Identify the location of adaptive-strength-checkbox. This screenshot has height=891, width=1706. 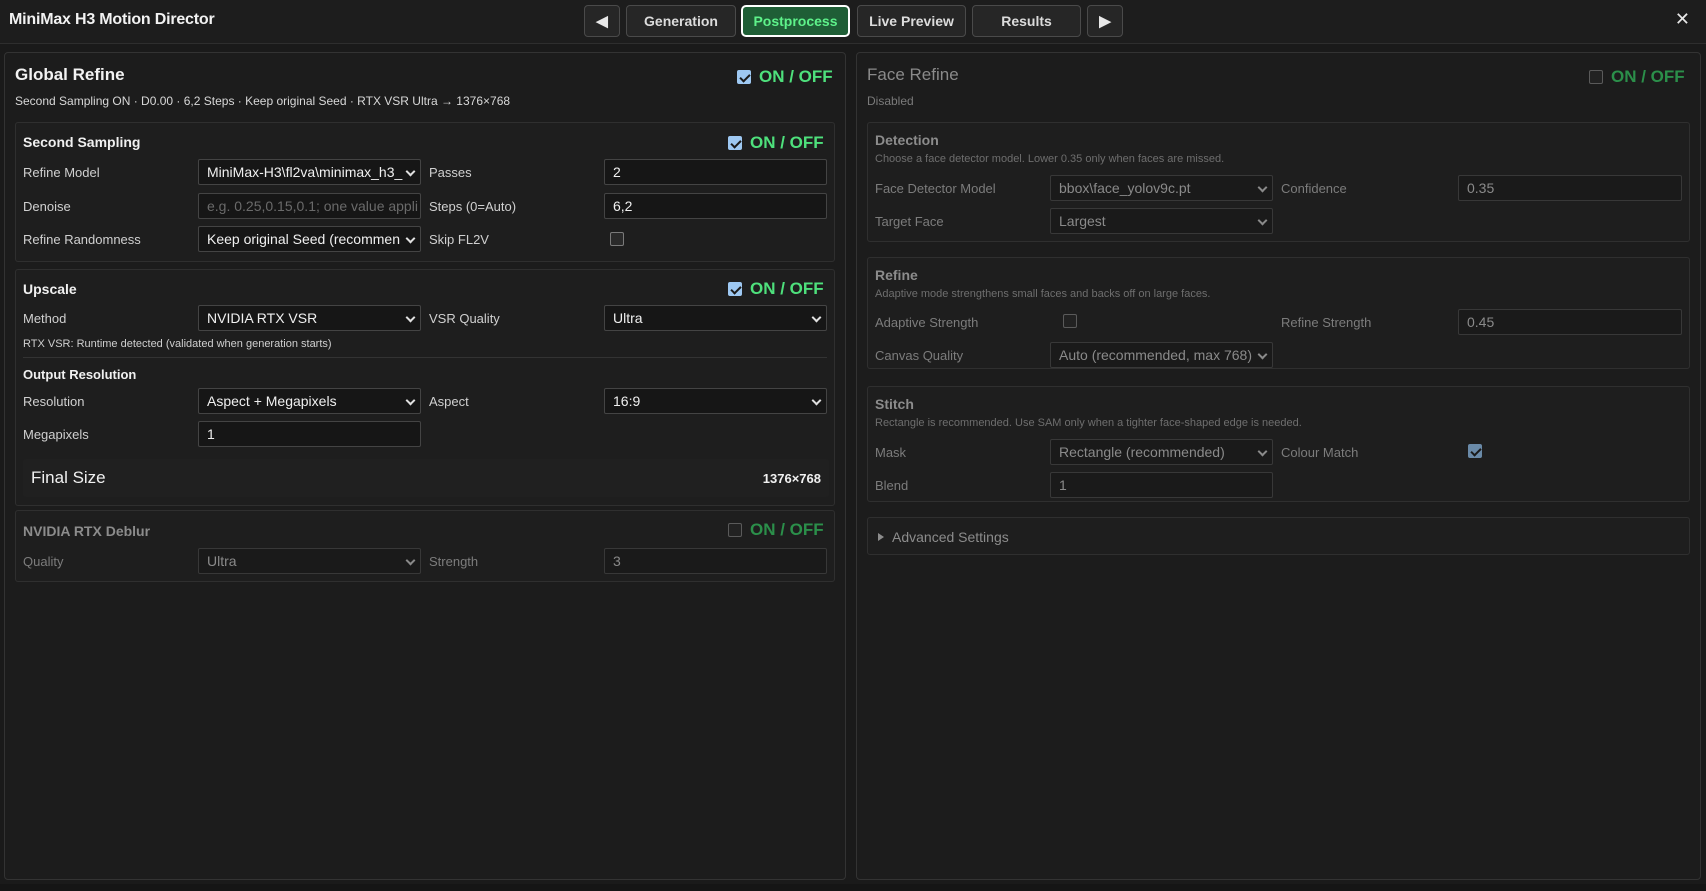
(1070, 321).